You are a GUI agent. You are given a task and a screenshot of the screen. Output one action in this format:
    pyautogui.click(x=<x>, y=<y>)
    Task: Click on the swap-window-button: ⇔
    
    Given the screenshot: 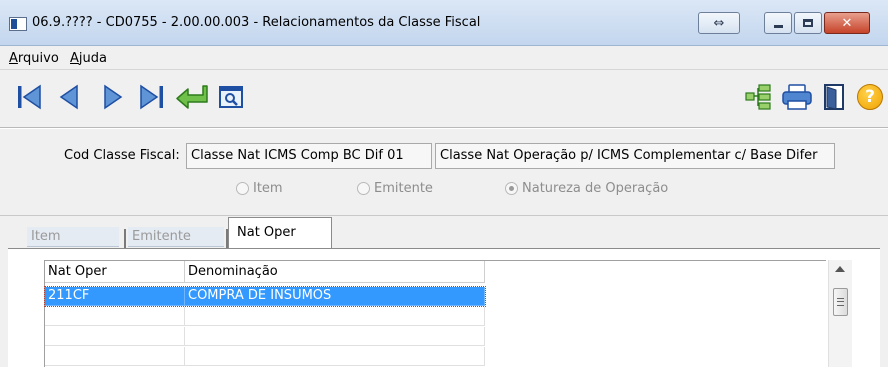 What is the action you would take?
    pyautogui.click(x=719, y=23)
    